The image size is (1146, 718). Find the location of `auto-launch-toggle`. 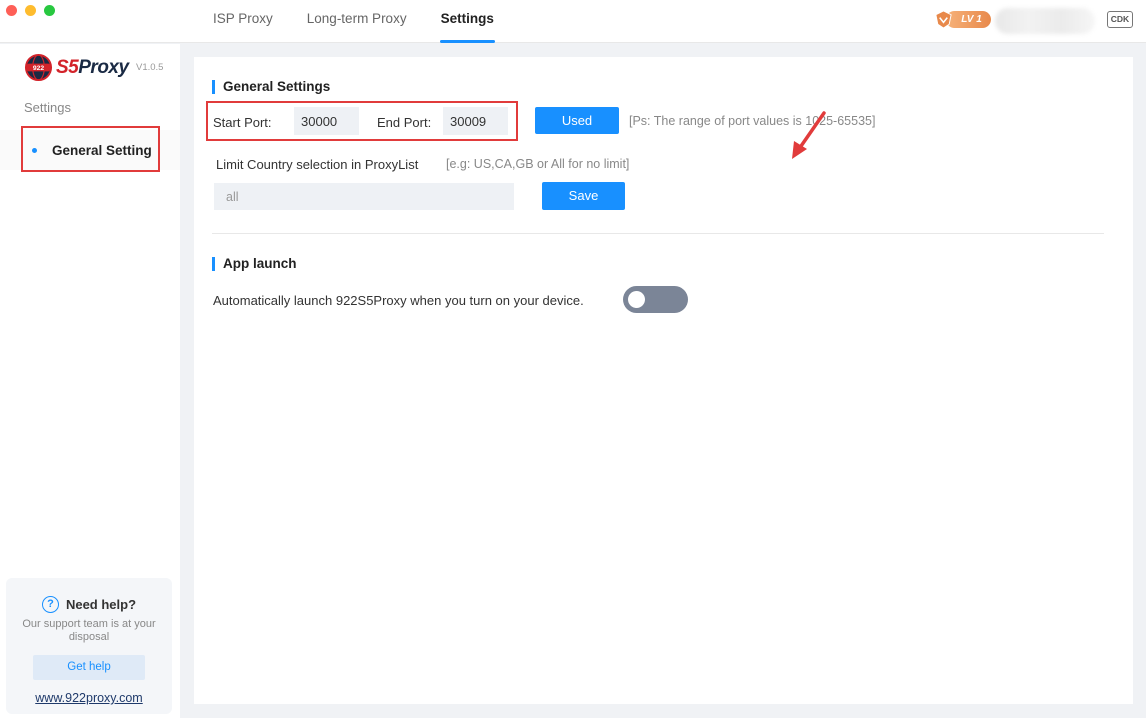

auto-launch-toggle is located at coordinates (655, 299).